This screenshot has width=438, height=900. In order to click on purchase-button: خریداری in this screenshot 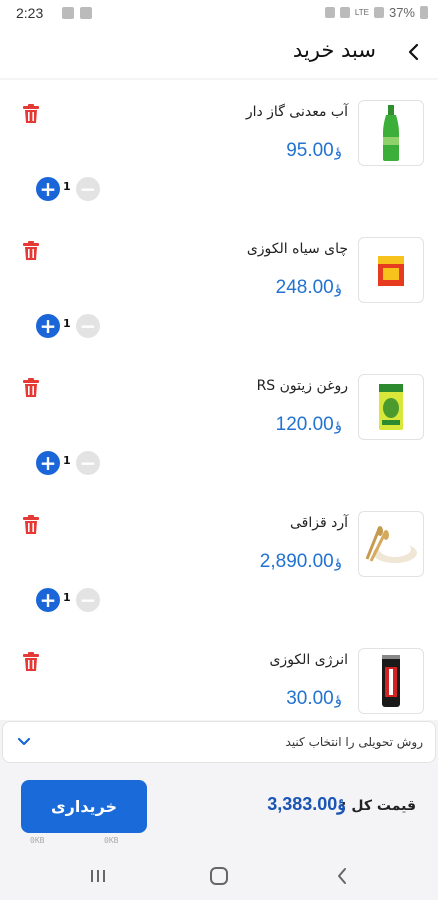, I will do `click(84, 806)`.